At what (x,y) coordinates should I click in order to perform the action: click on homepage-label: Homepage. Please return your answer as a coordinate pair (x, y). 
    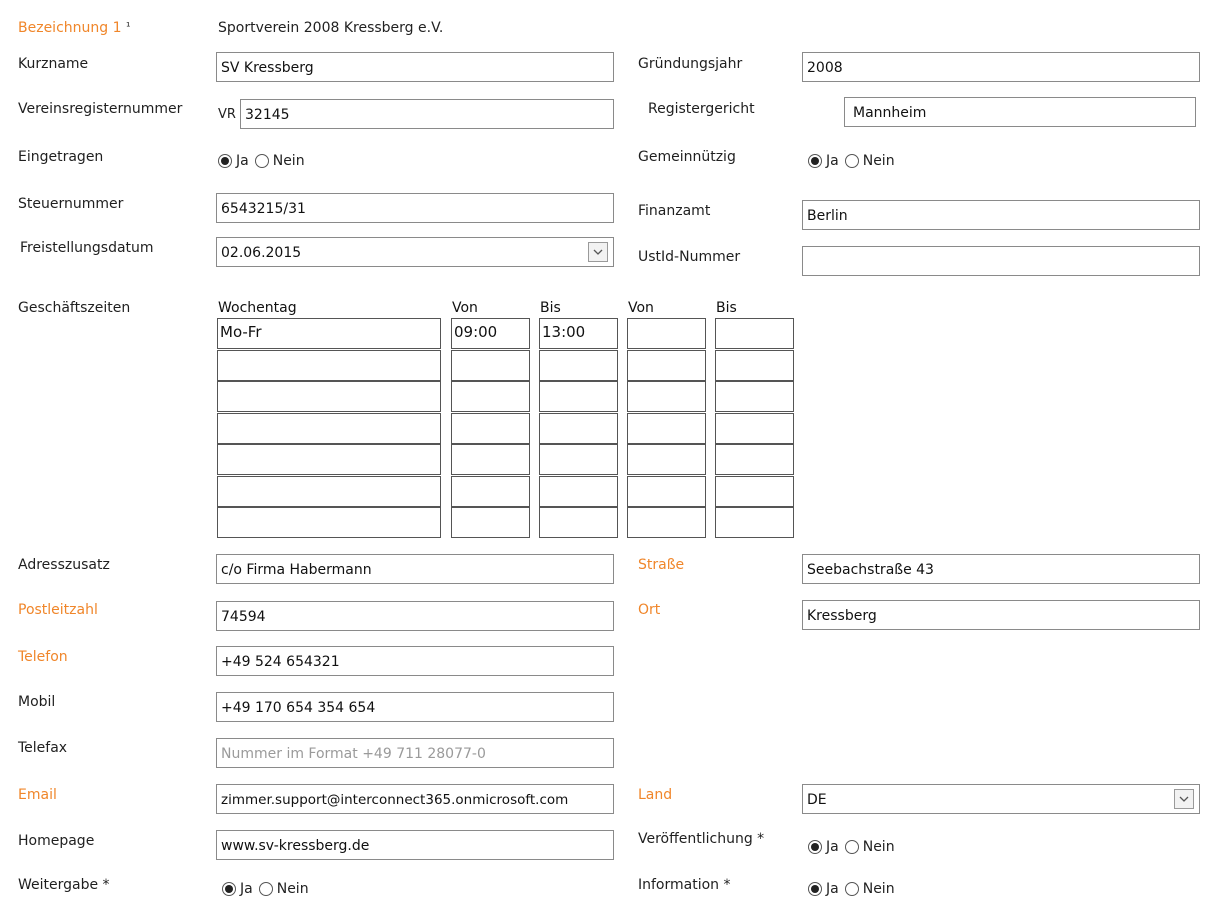
    Looking at the image, I should click on (56, 841).